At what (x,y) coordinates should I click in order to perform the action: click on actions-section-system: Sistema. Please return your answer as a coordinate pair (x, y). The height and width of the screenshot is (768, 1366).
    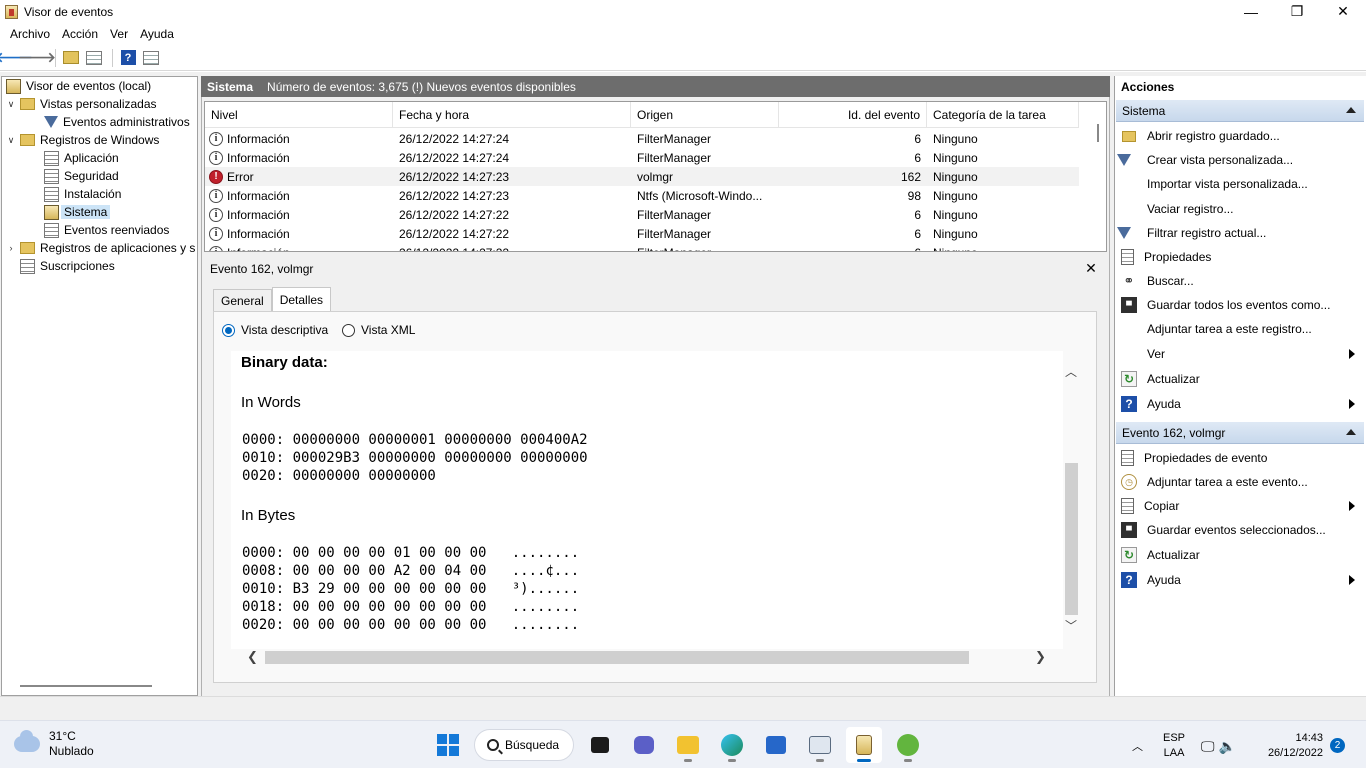
    Looking at the image, I should click on (1240, 111).